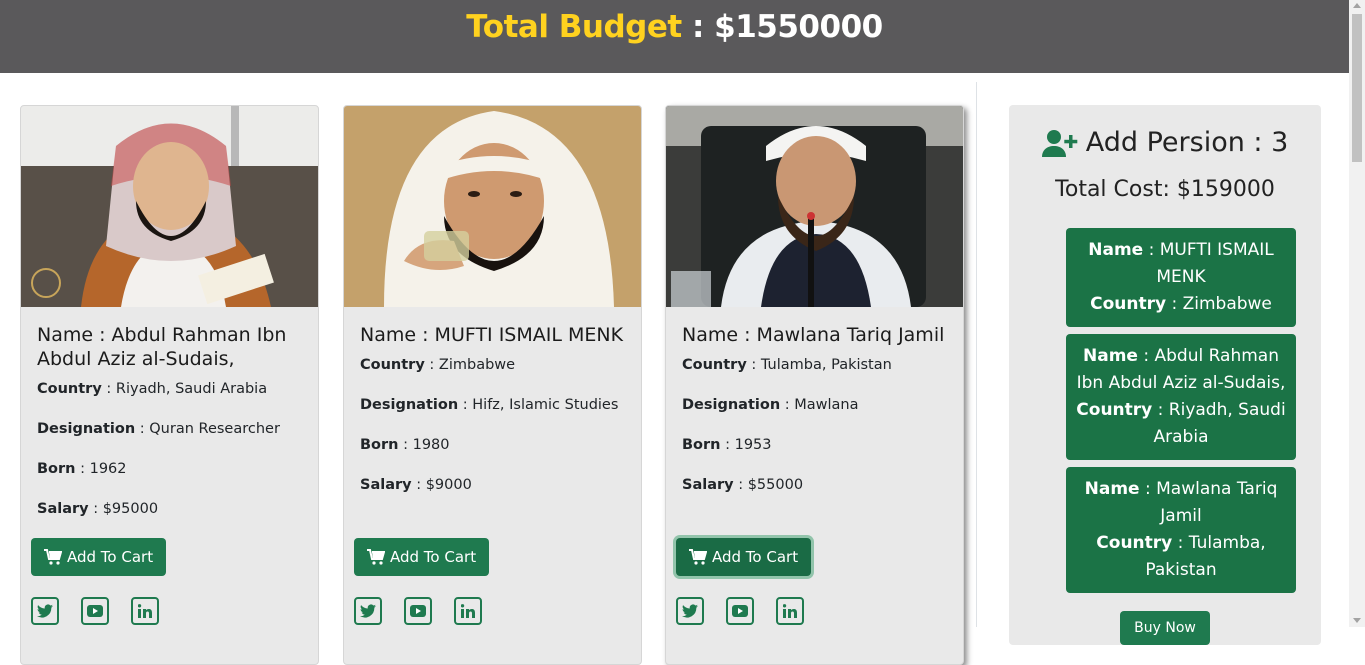  I want to click on column-divider, so click(976, 354).